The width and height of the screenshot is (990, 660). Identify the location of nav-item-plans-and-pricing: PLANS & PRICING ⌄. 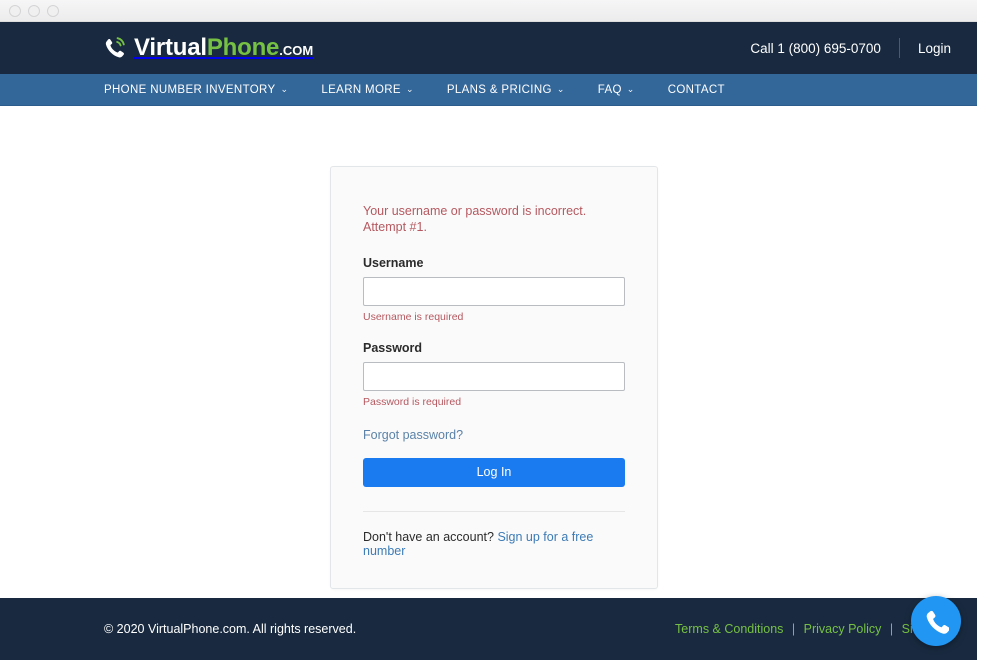
(506, 90).